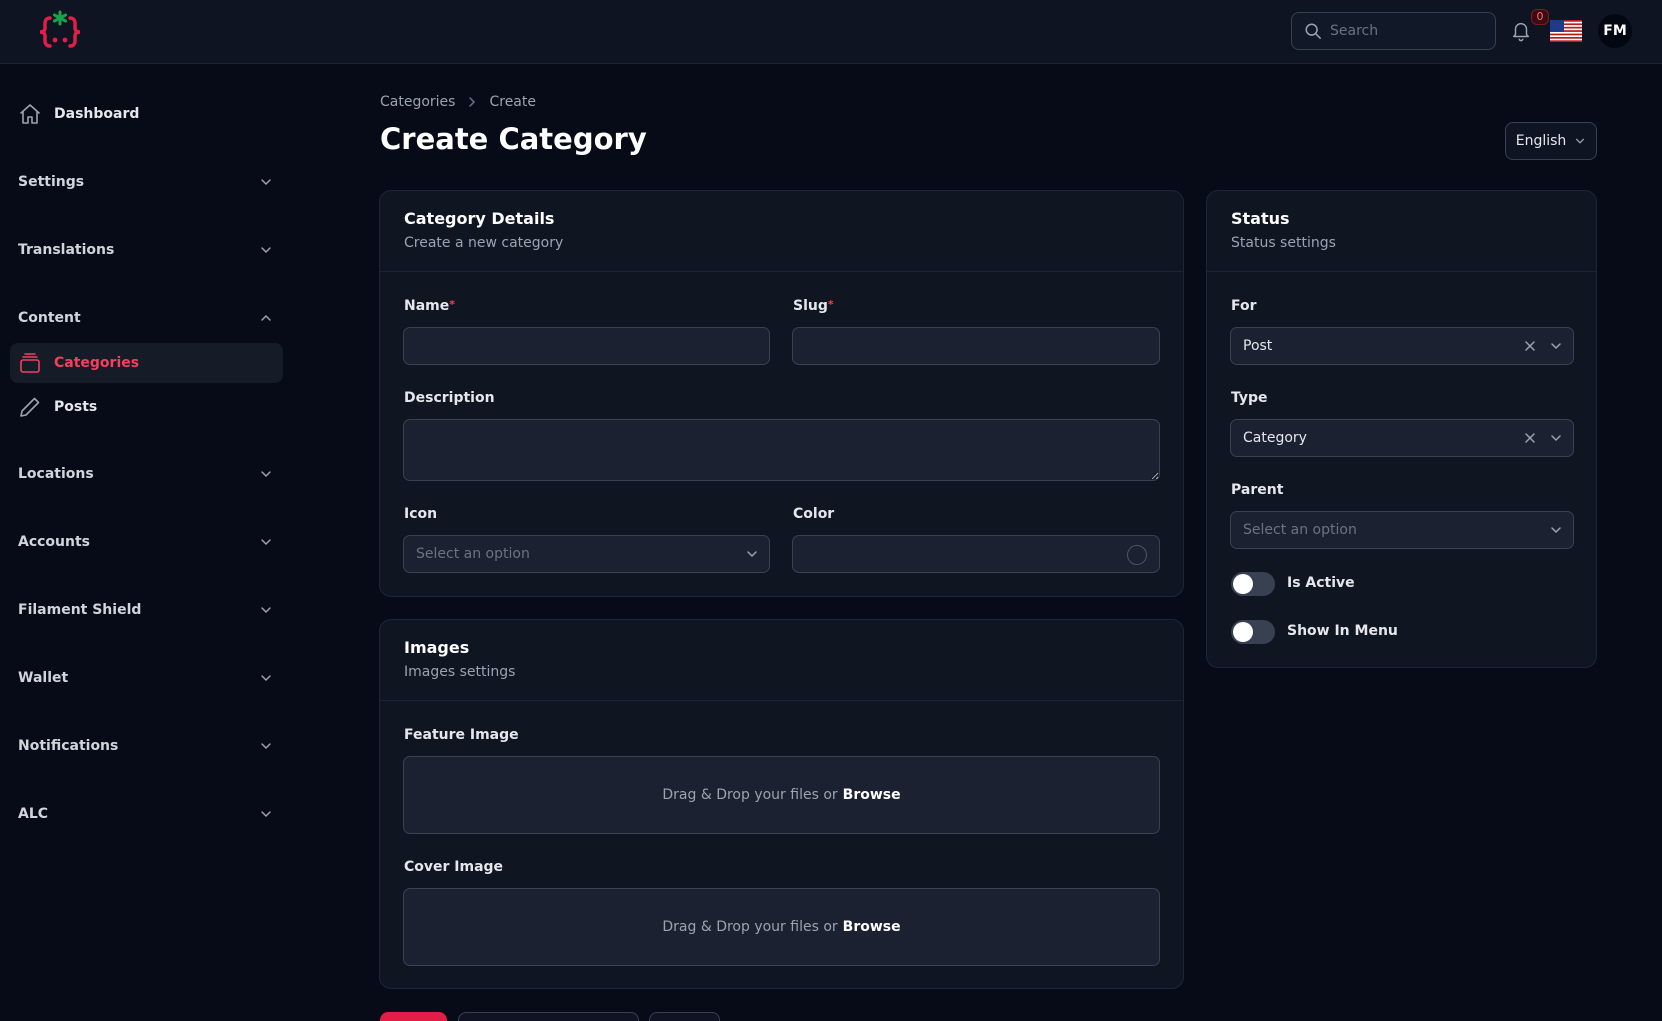 The width and height of the screenshot is (1662, 1021). What do you see at coordinates (97, 114) in the screenshot?
I see `sidebar-item-label: Dashboard` at bounding box center [97, 114].